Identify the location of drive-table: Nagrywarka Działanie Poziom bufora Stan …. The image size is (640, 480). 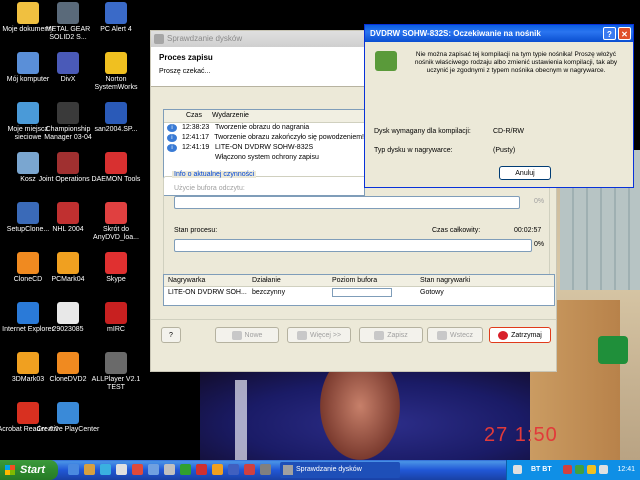
(359, 290).